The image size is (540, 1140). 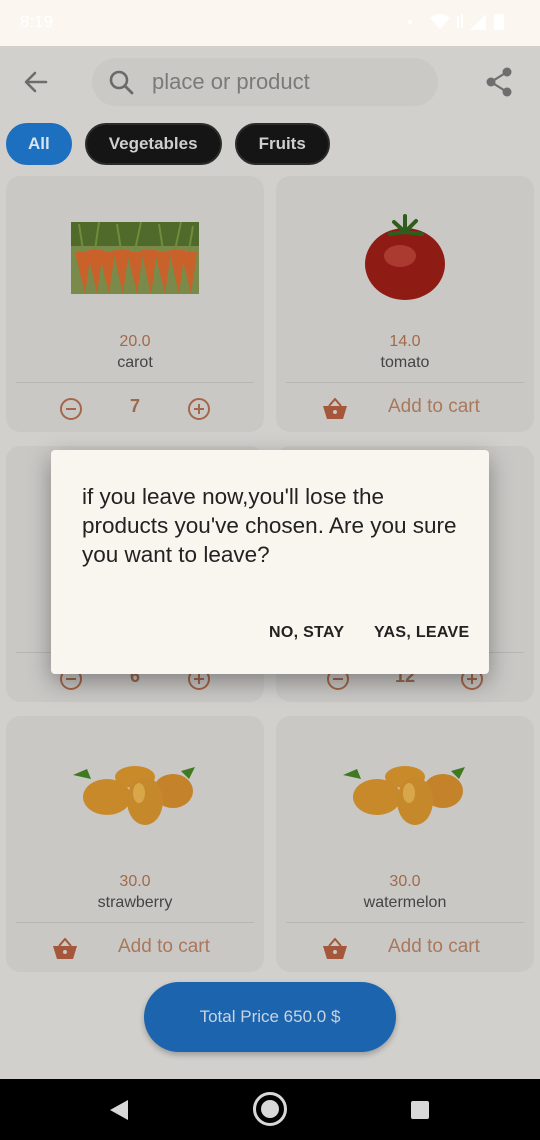 What do you see at coordinates (270, 23) in the screenshot?
I see `status-bar: 8:19` at bounding box center [270, 23].